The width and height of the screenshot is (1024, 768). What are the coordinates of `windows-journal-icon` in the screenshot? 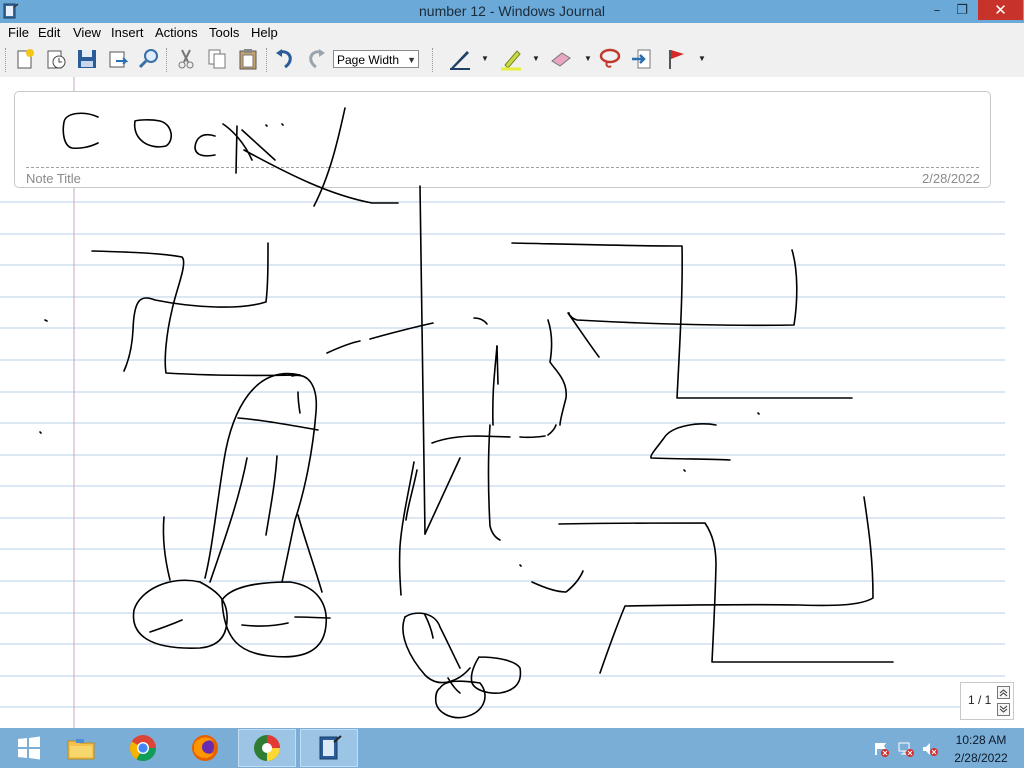 It's located at (329, 748).